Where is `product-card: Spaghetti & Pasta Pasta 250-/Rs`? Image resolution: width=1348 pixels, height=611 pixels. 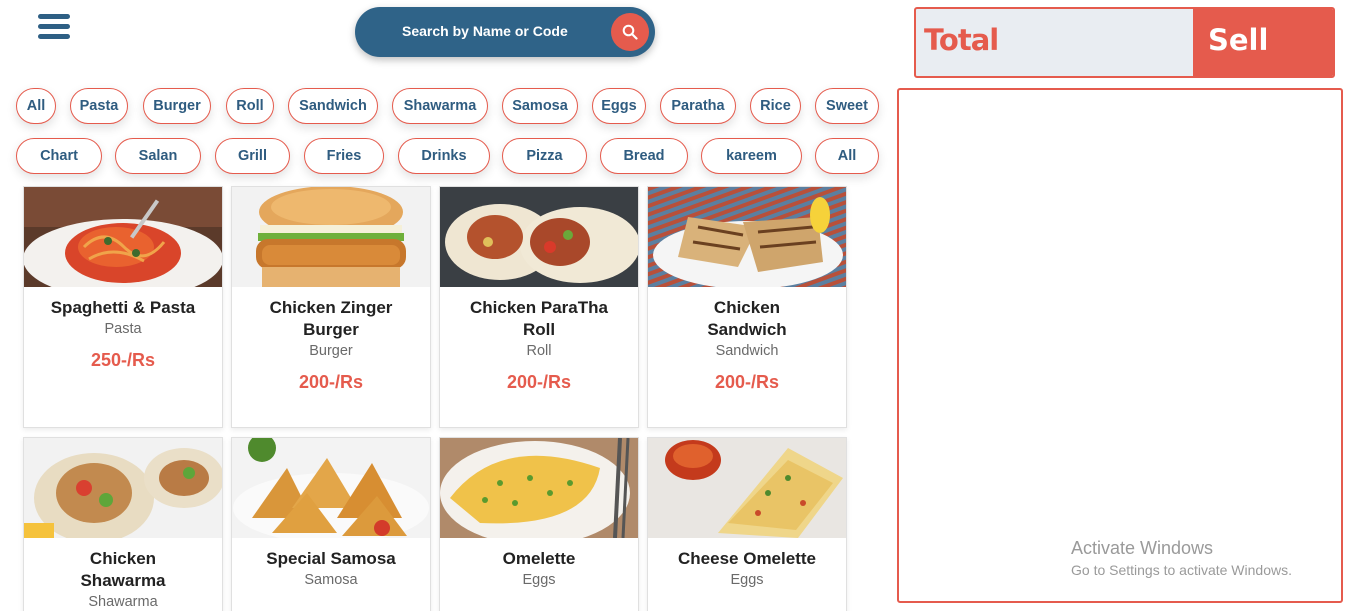
product-card: Spaghetti & Pasta Pasta 250-/Rs is located at coordinates (123, 307).